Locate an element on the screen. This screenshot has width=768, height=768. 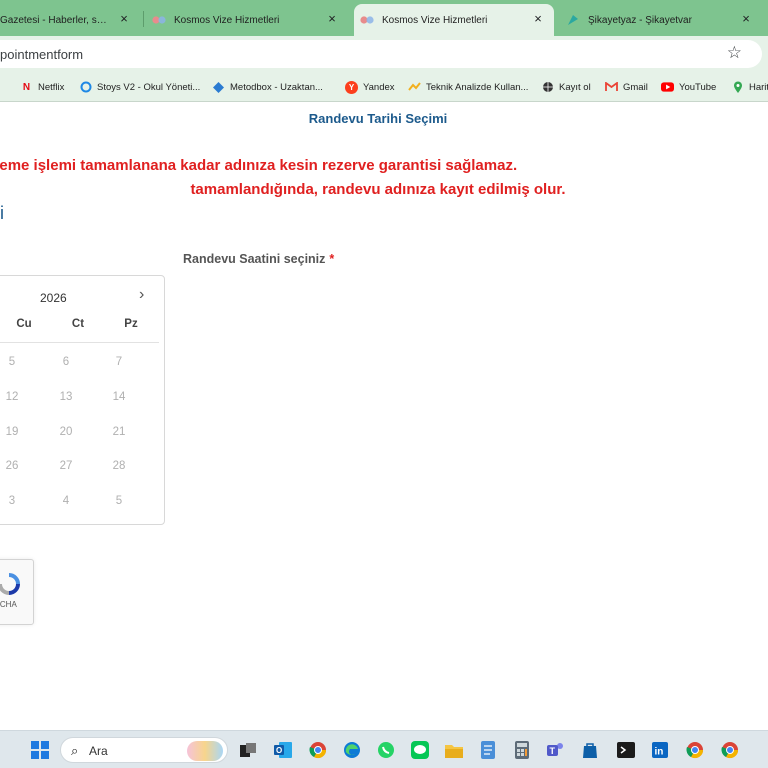
page-title: Randevu Tarihi Seçimi is located at coordinates (378, 118).